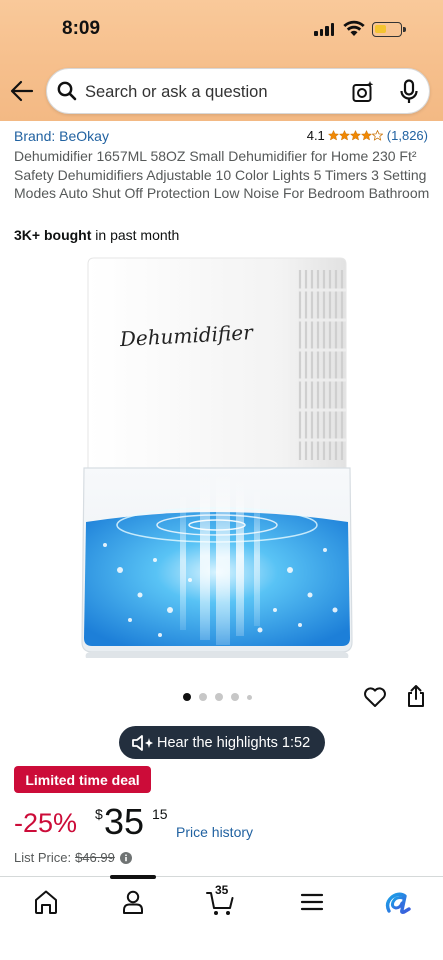  What do you see at coordinates (187, 697) in the screenshot?
I see `carousel-dot-active` at bounding box center [187, 697].